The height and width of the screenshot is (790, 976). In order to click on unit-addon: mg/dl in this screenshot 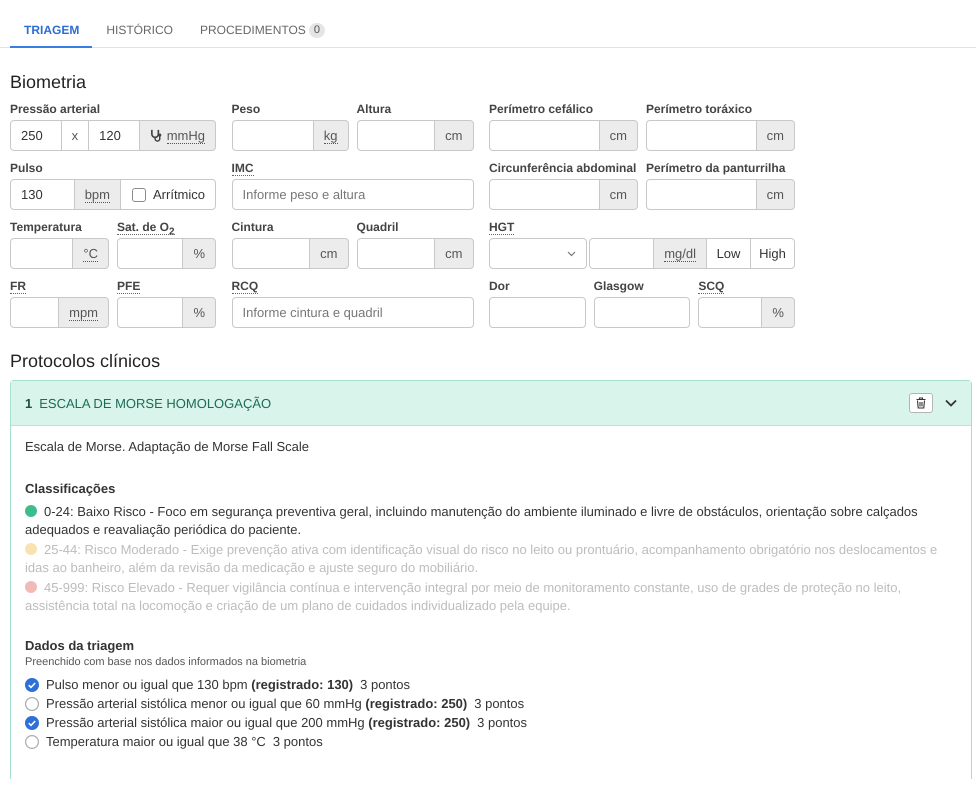, I will do `click(680, 253)`.